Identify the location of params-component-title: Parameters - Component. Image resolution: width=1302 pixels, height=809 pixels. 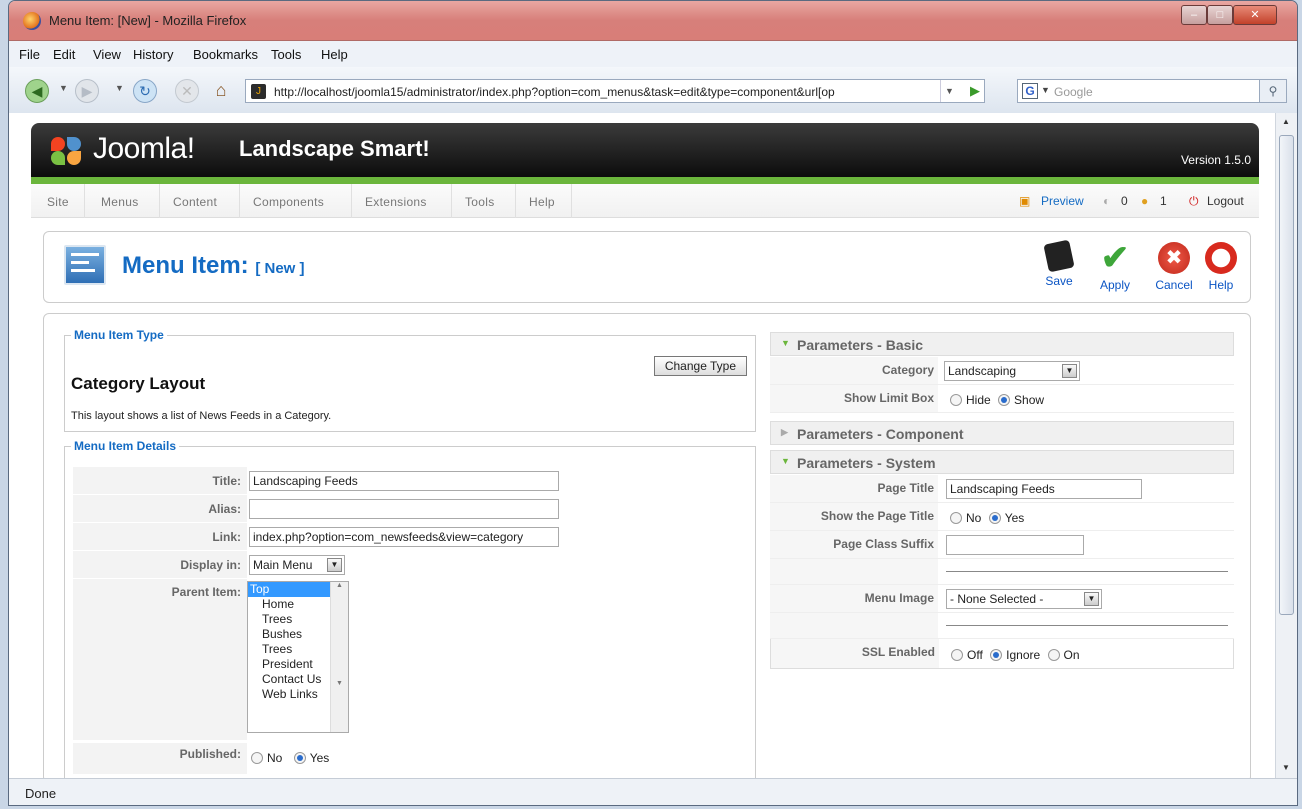
(880, 434).